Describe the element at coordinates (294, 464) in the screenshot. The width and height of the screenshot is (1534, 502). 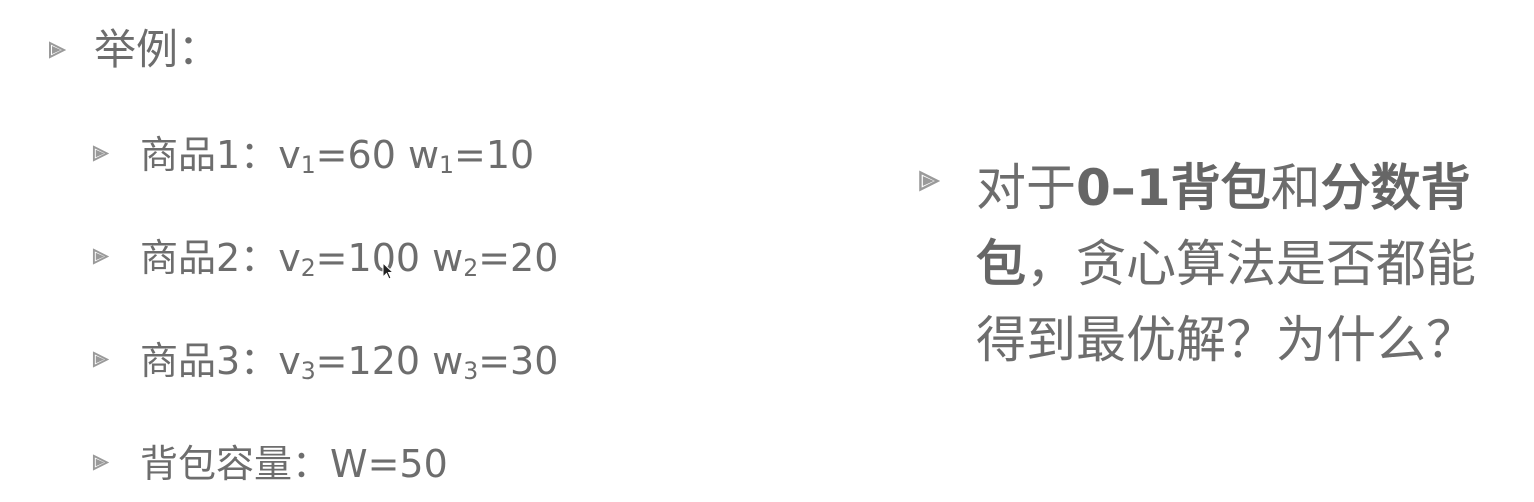
I see `item-capacity: 背包容量：W=50` at that location.